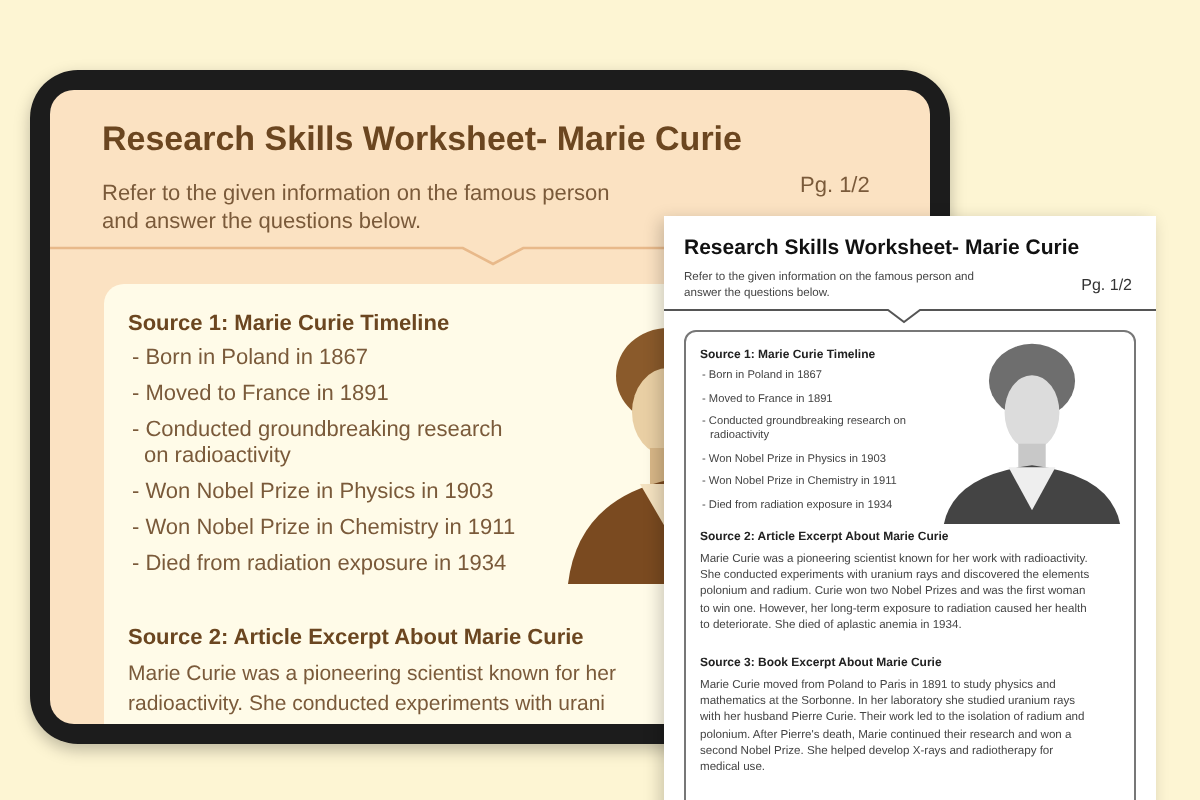 The height and width of the screenshot is (800, 1200). Describe the element at coordinates (372, 675) in the screenshot. I see `excerpt-line: Marie Curie was a pioneering scientist known for her` at that location.